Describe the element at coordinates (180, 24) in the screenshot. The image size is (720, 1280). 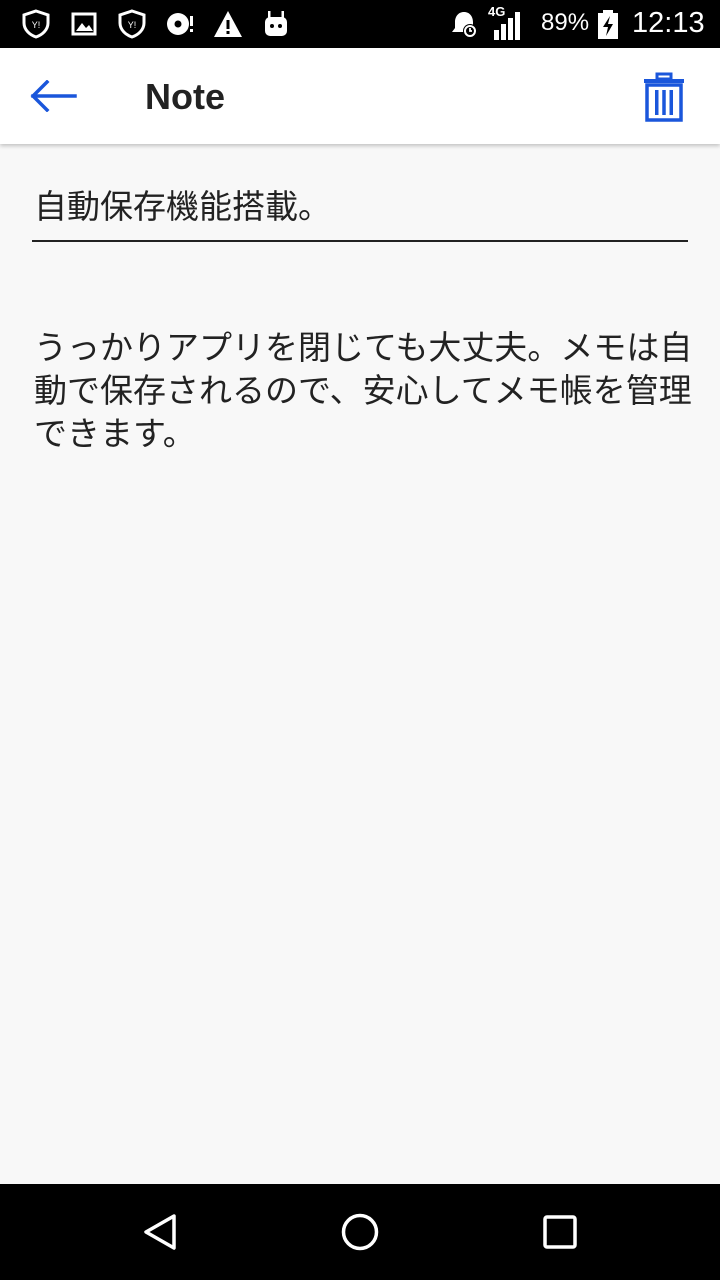
I see `disc-alert-icon` at that location.